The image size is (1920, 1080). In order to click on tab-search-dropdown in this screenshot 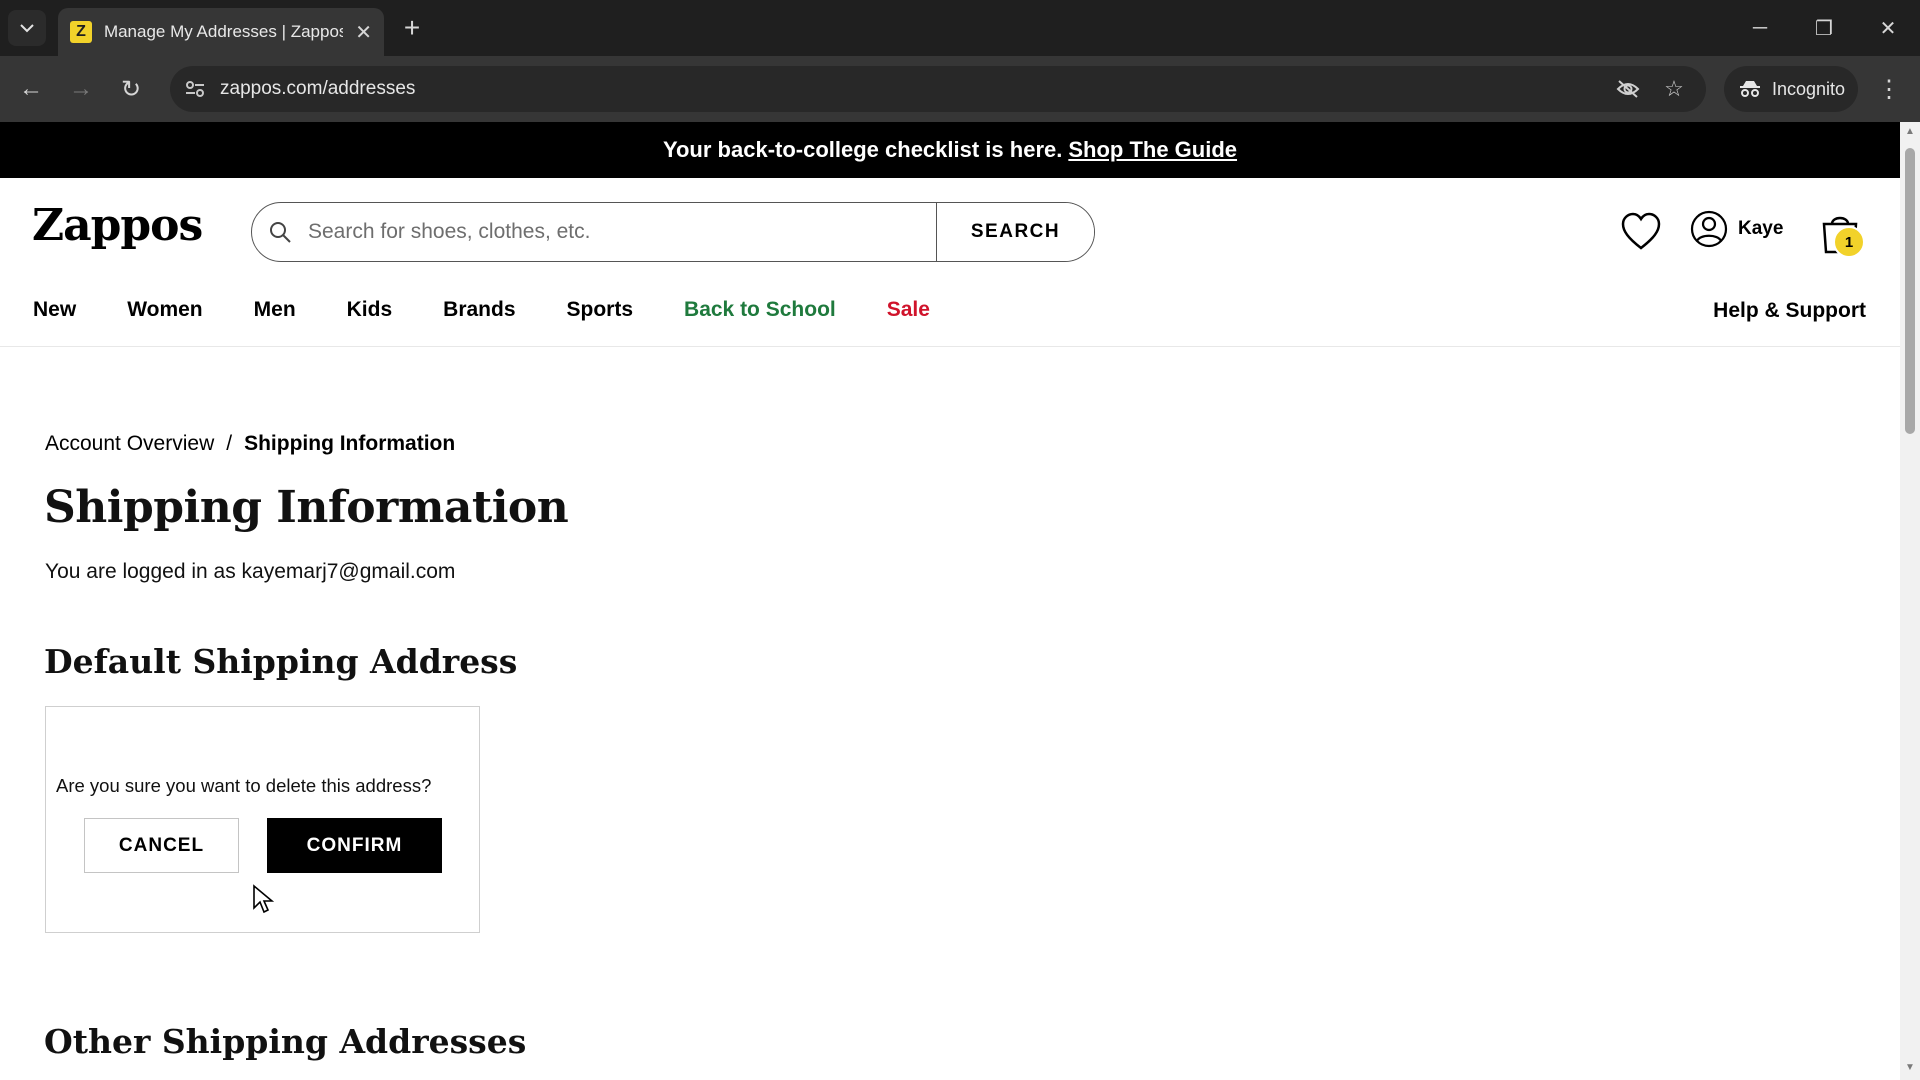, I will do `click(27, 28)`.